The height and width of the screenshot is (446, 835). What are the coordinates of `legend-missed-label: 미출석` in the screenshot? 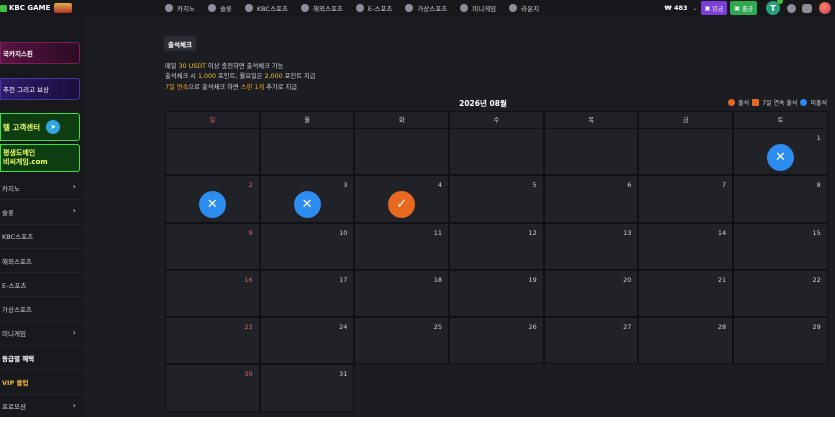 It's located at (818, 103).